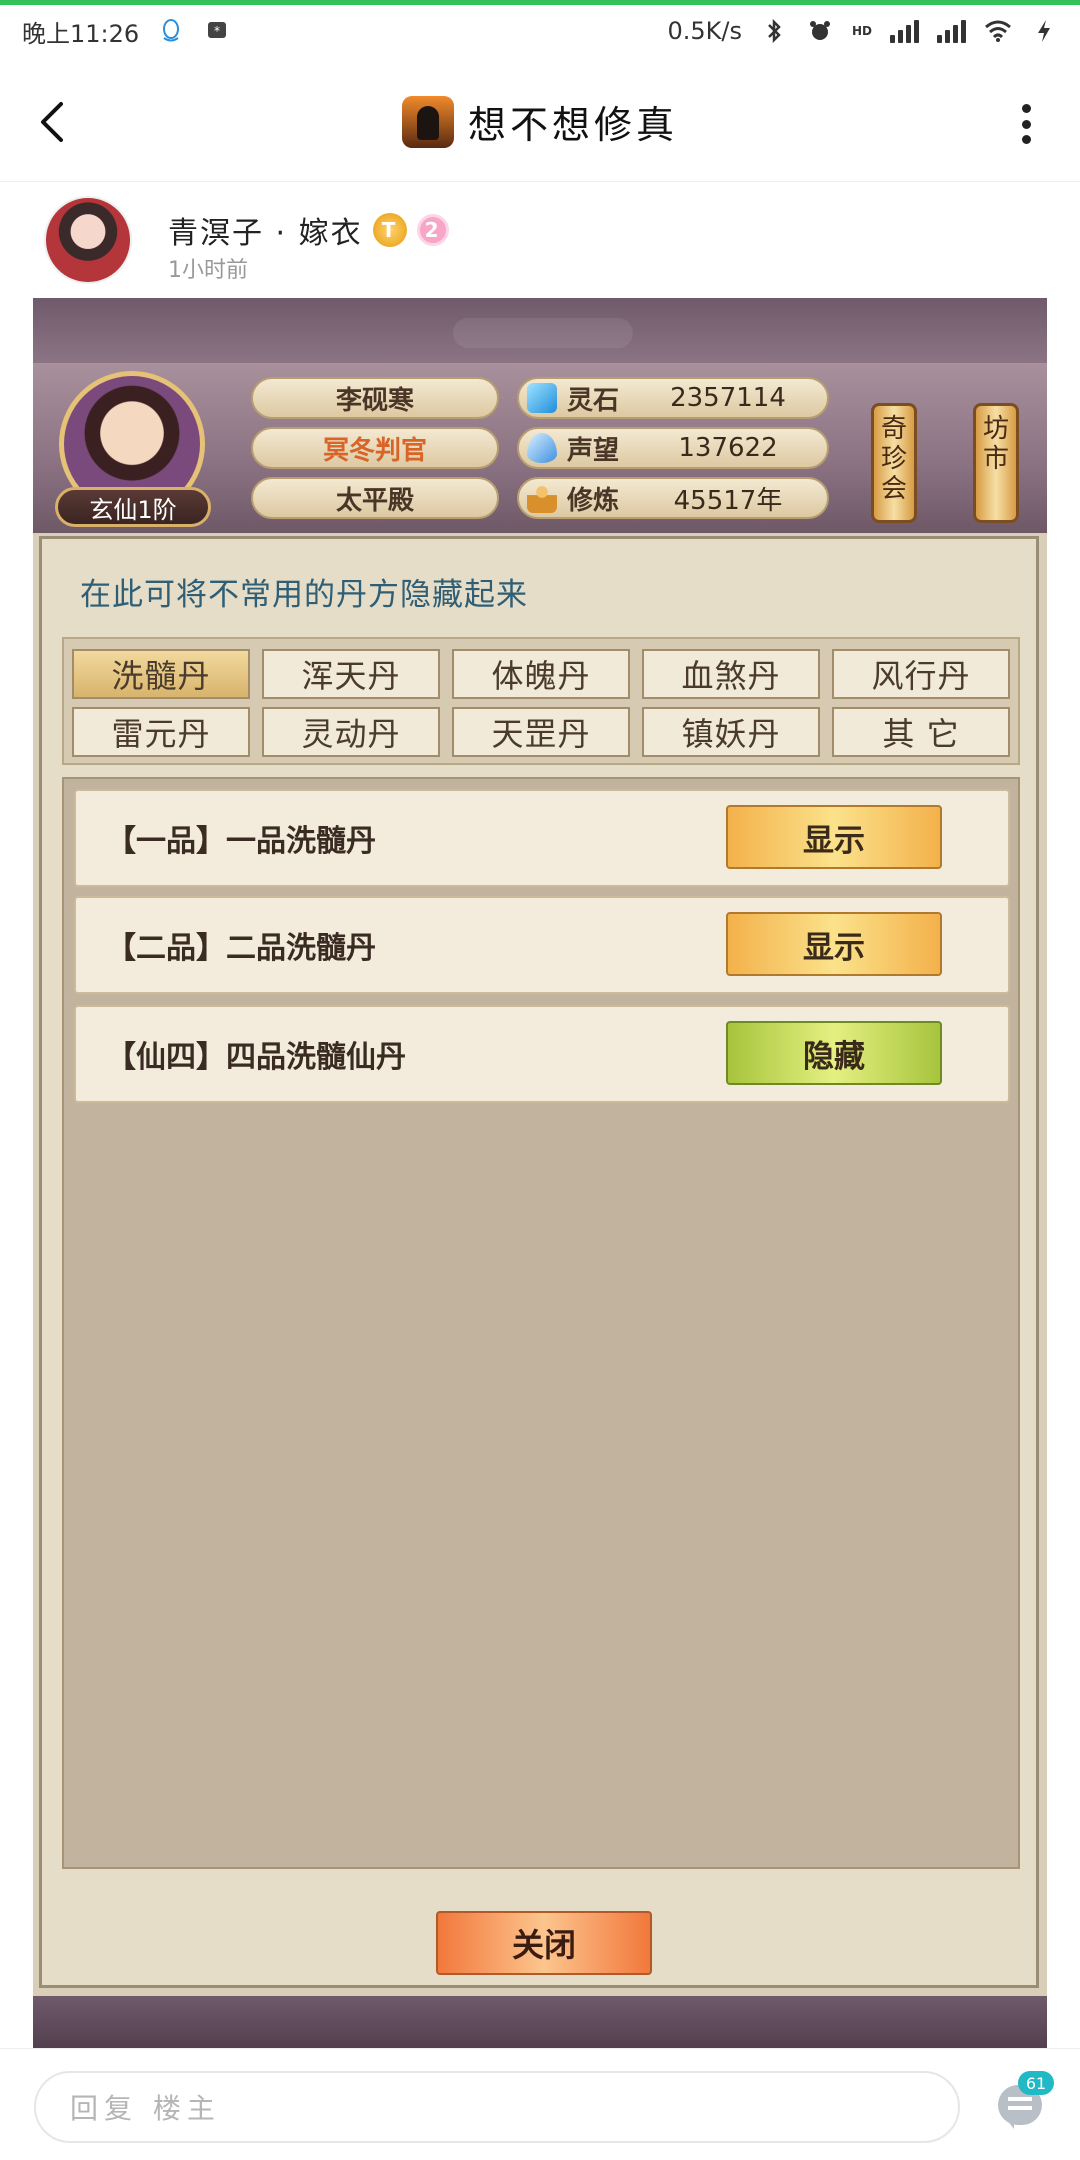  I want to click on pill-category-tabs: 洗髓丹 浑天丹 体魄丹 血煞丹 风行丹 雷元丹 灵动丹 天罡丹 镇妖丹 其 它, so click(541, 701).